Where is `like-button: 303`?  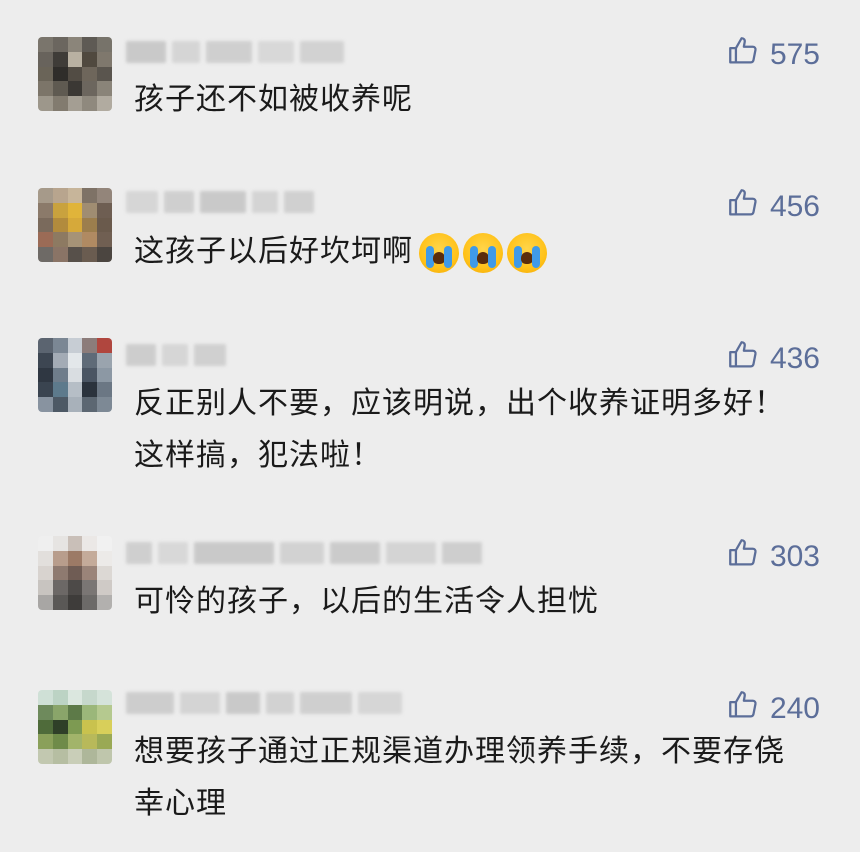 like-button: 303 is located at coordinates (773, 557).